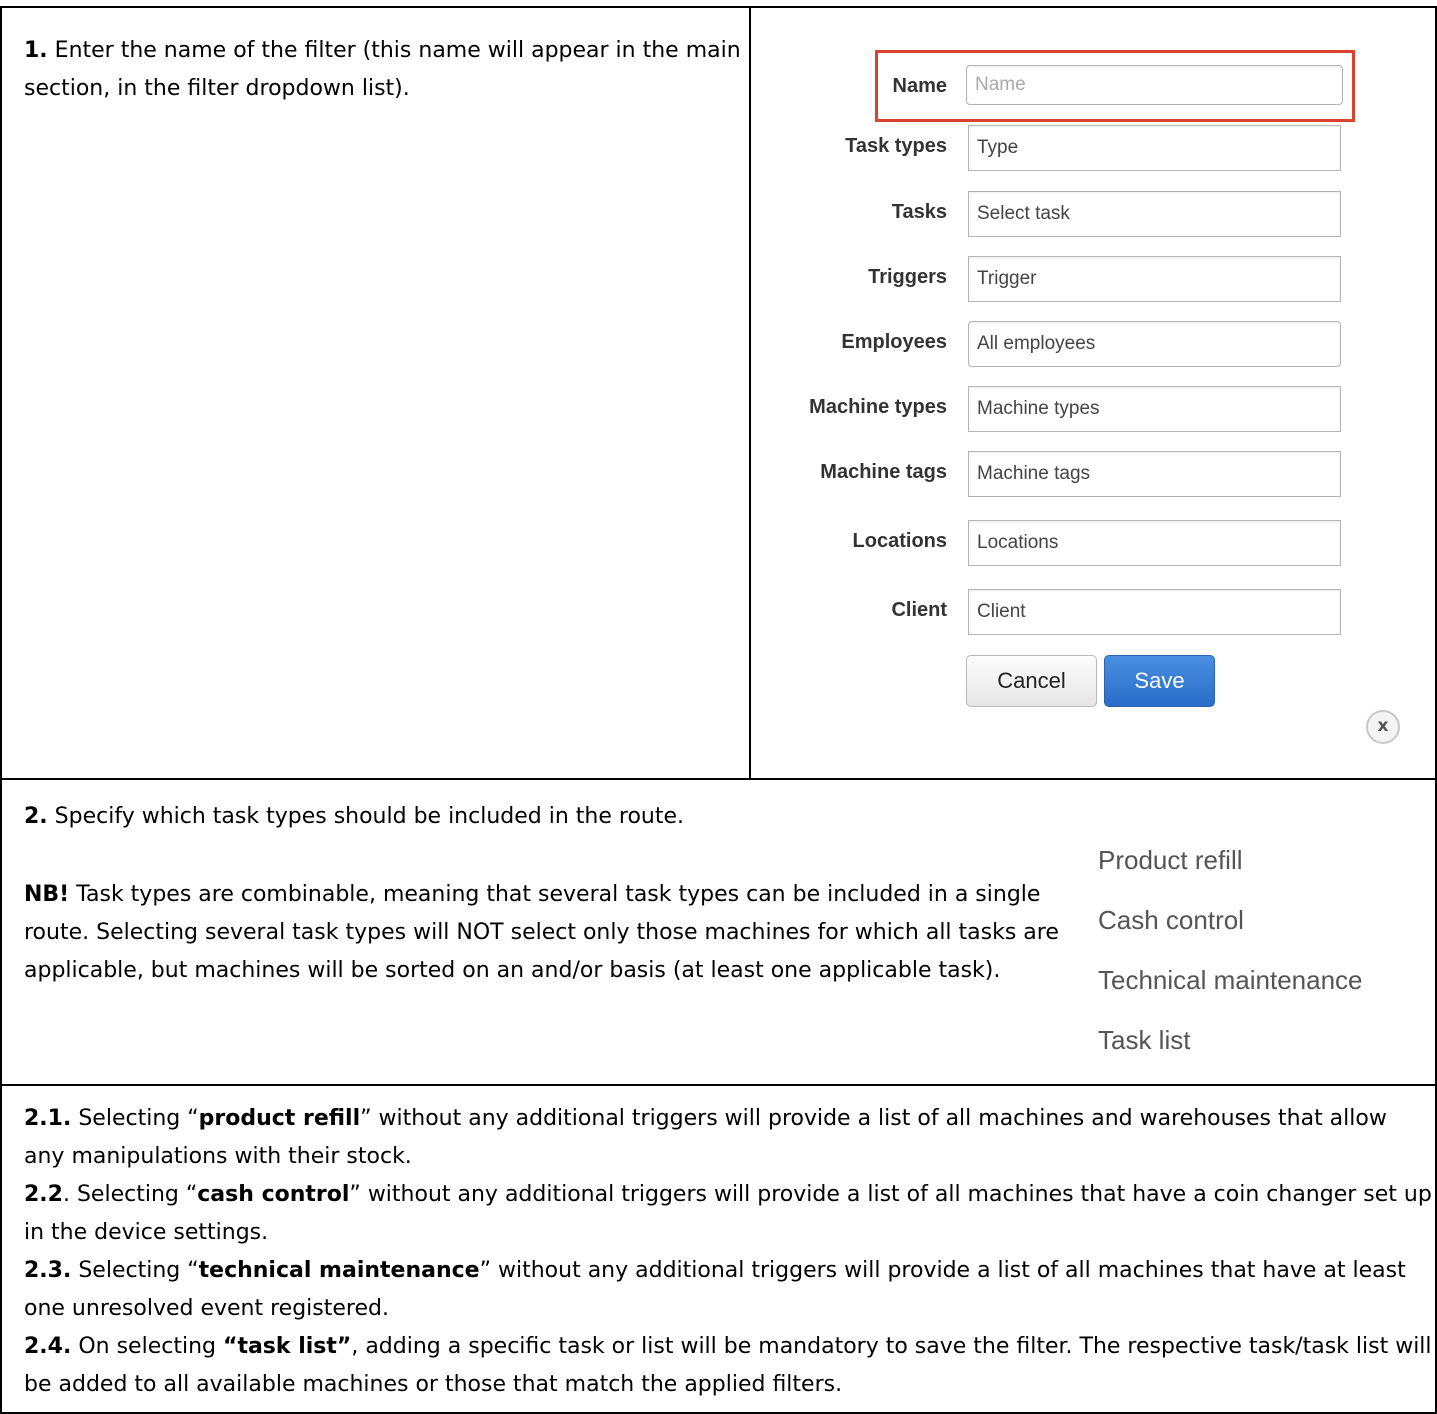  What do you see at coordinates (48, 1346) in the screenshot?
I see `step-number: 2.4.` at bounding box center [48, 1346].